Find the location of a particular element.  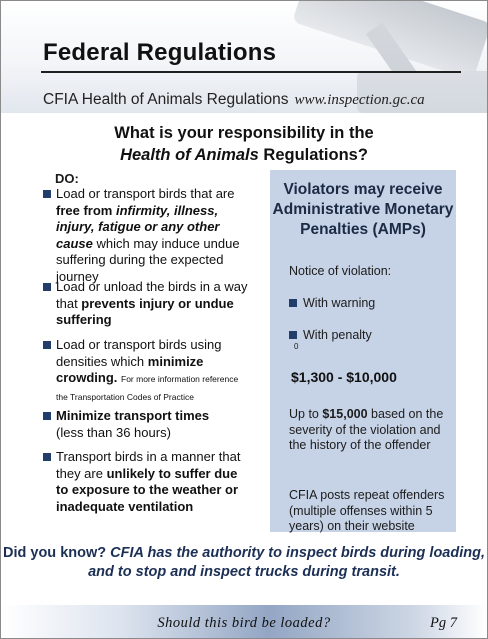

page-number: Pg 7 is located at coordinates (443, 623).